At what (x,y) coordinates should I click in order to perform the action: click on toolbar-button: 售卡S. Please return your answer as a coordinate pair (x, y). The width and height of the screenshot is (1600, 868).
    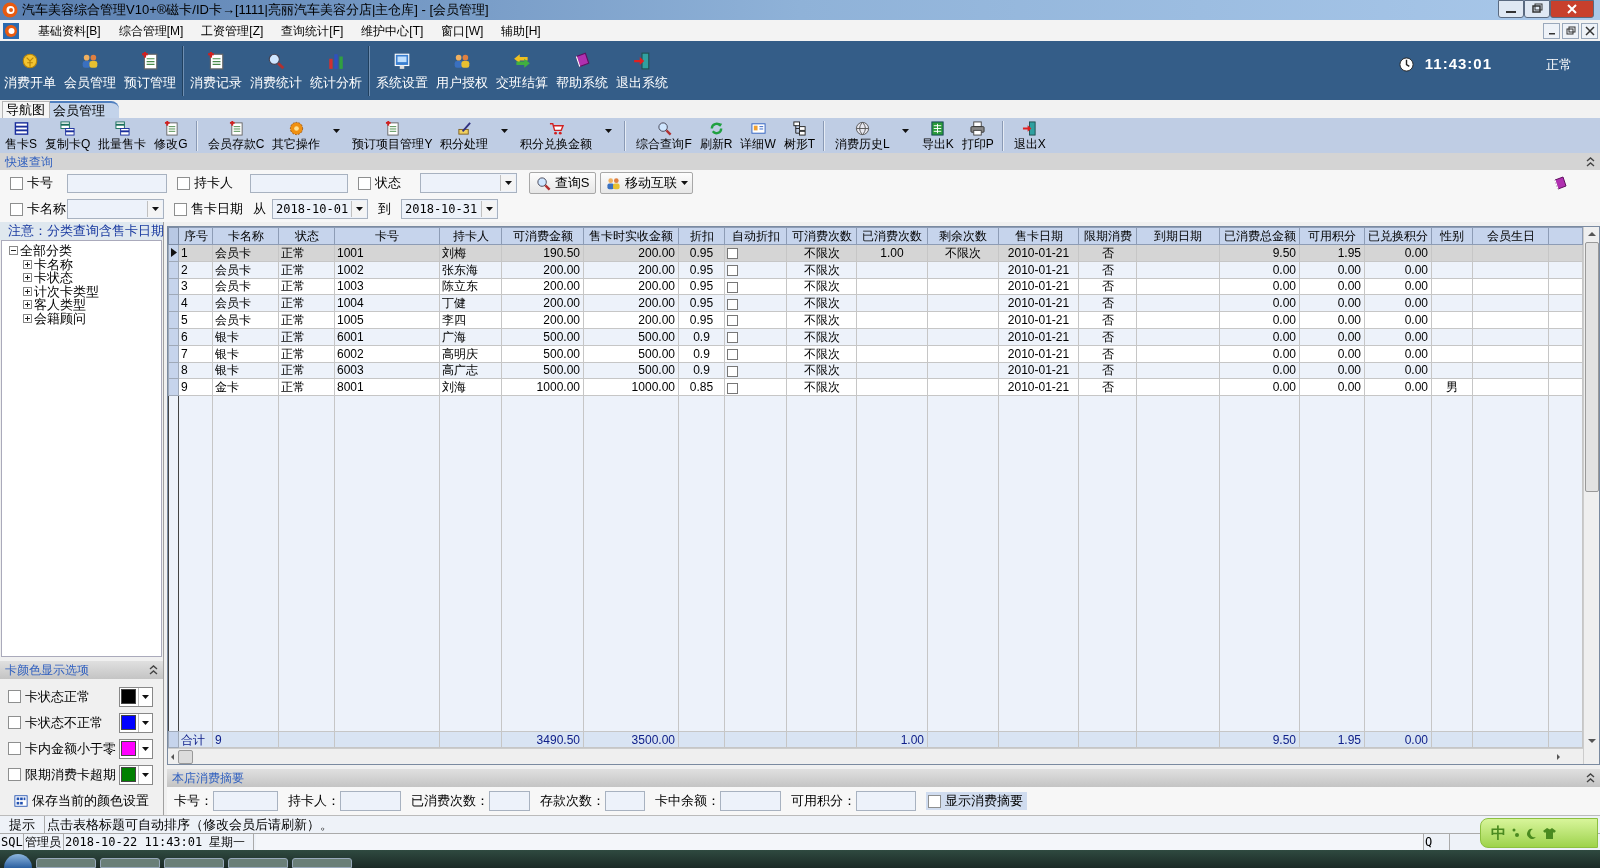
    Looking at the image, I should click on (21, 135).